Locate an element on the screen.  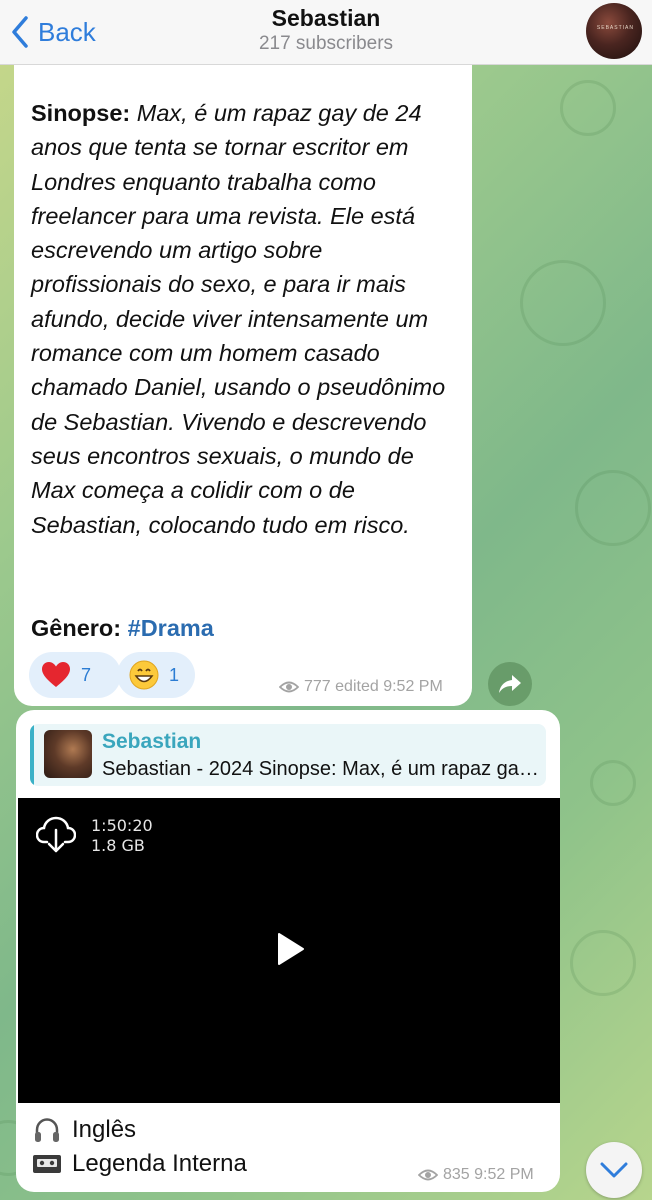
scroll-to-bottom-button is located at coordinates (614, 1170).